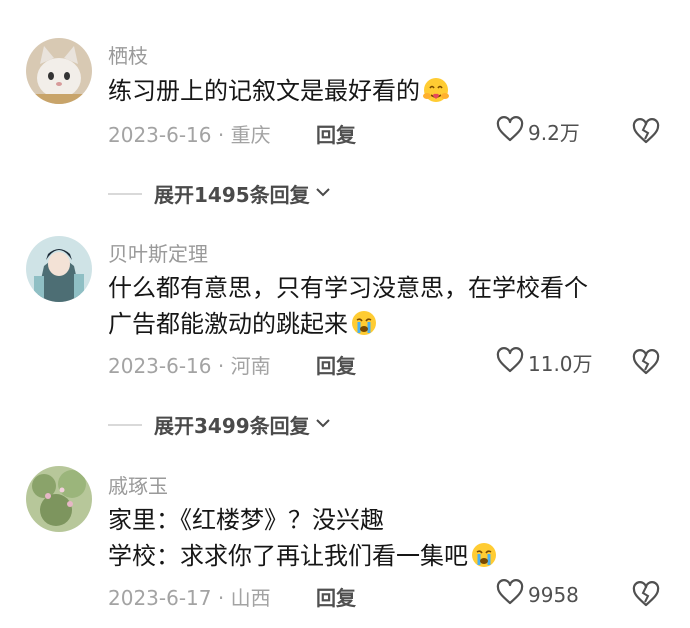 The width and height of the screenshot is (690, 628). What do you see at coordinates (189, 598) in the screenshot?
I see `comment-meta: 2023-6-17 · 山西` at bounding box center [189, 598].